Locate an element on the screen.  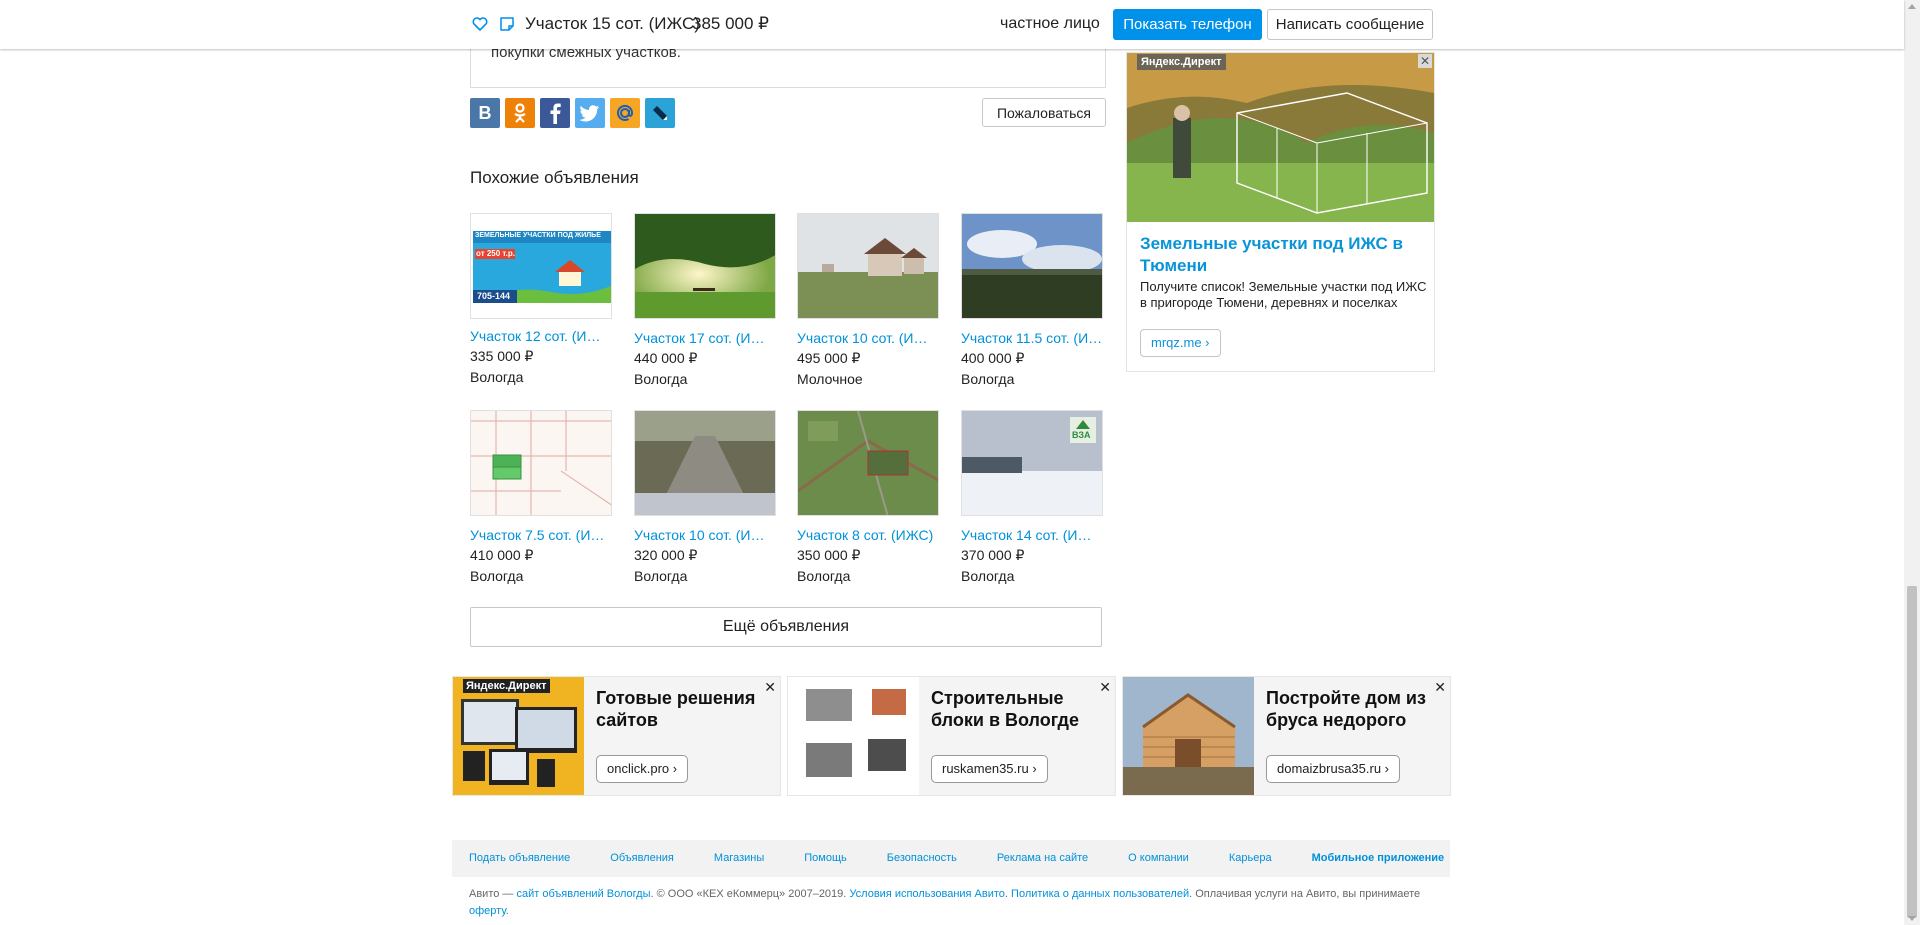
listing-card: Участок 17 сот. (ИЖС) 440 000 ₽ Вологда is located at coordinates (705, 300).